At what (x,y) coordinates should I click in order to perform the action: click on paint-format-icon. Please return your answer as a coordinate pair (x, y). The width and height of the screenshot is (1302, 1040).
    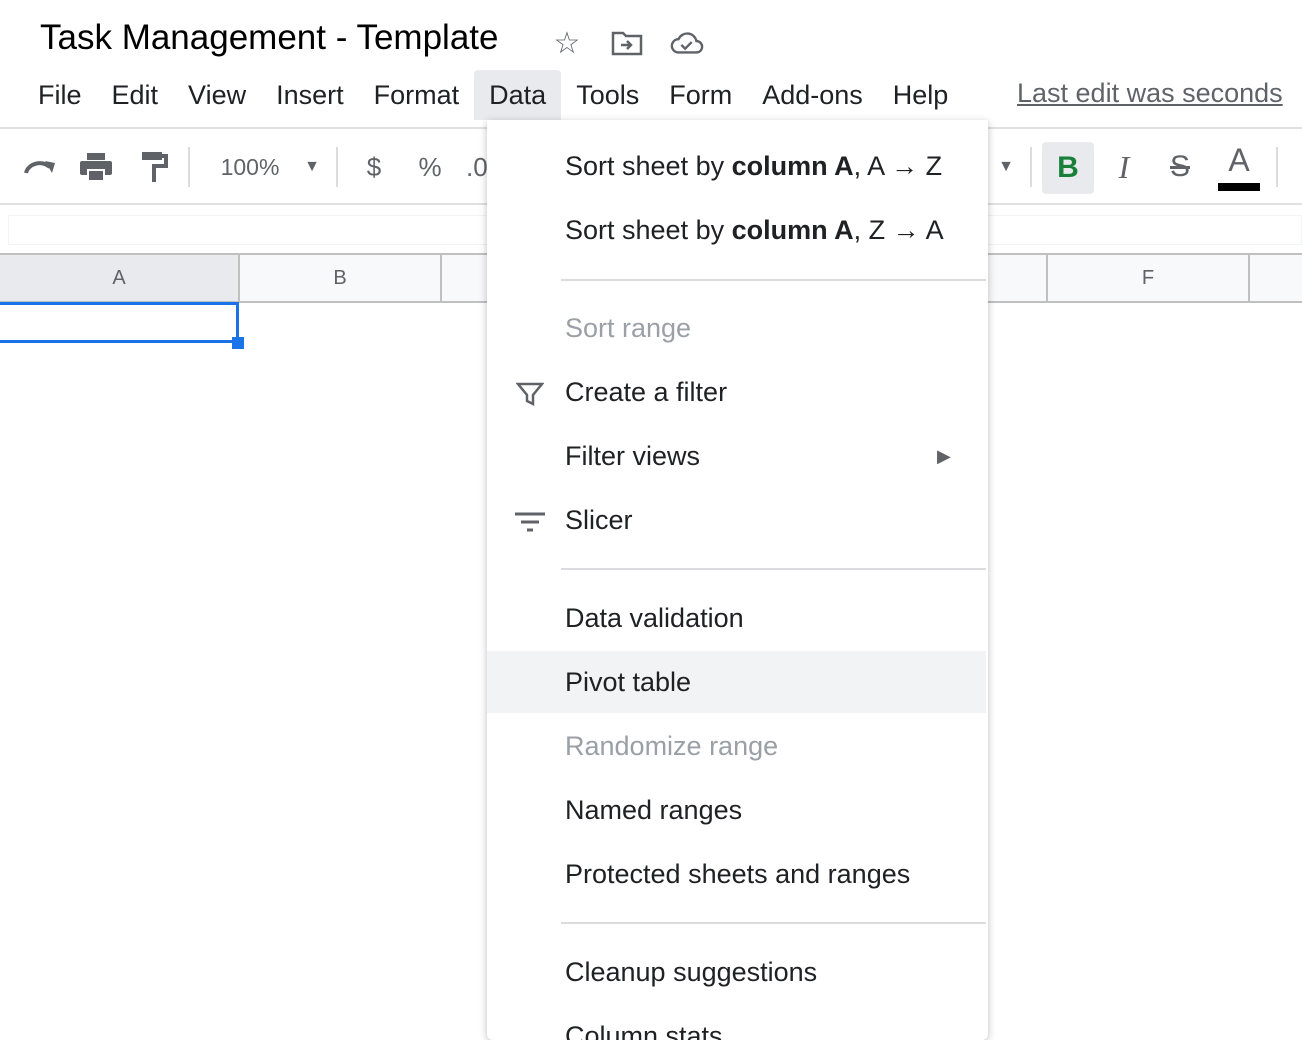
    Looking at the image, I should click on (154, 167).